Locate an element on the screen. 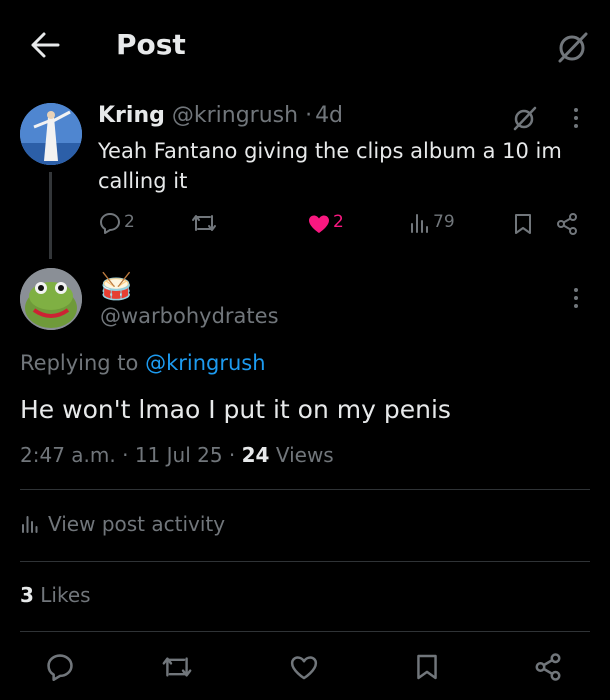  replying-to-label: Replying to is located at coordinates (79, 363).